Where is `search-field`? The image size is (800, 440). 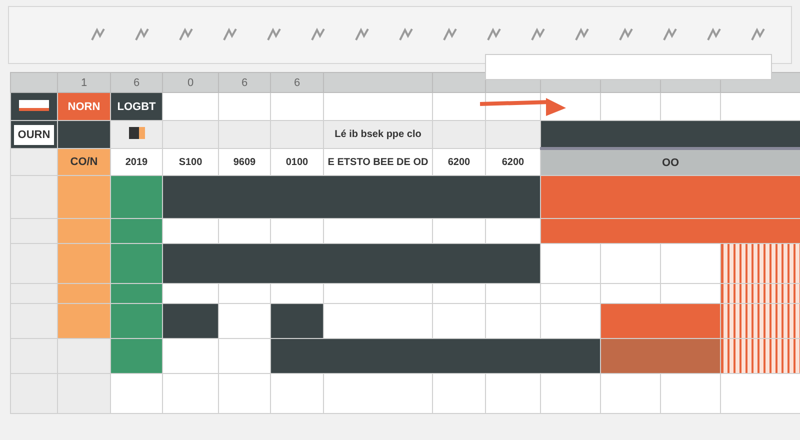
search-field is located at coordinates (628, 67).